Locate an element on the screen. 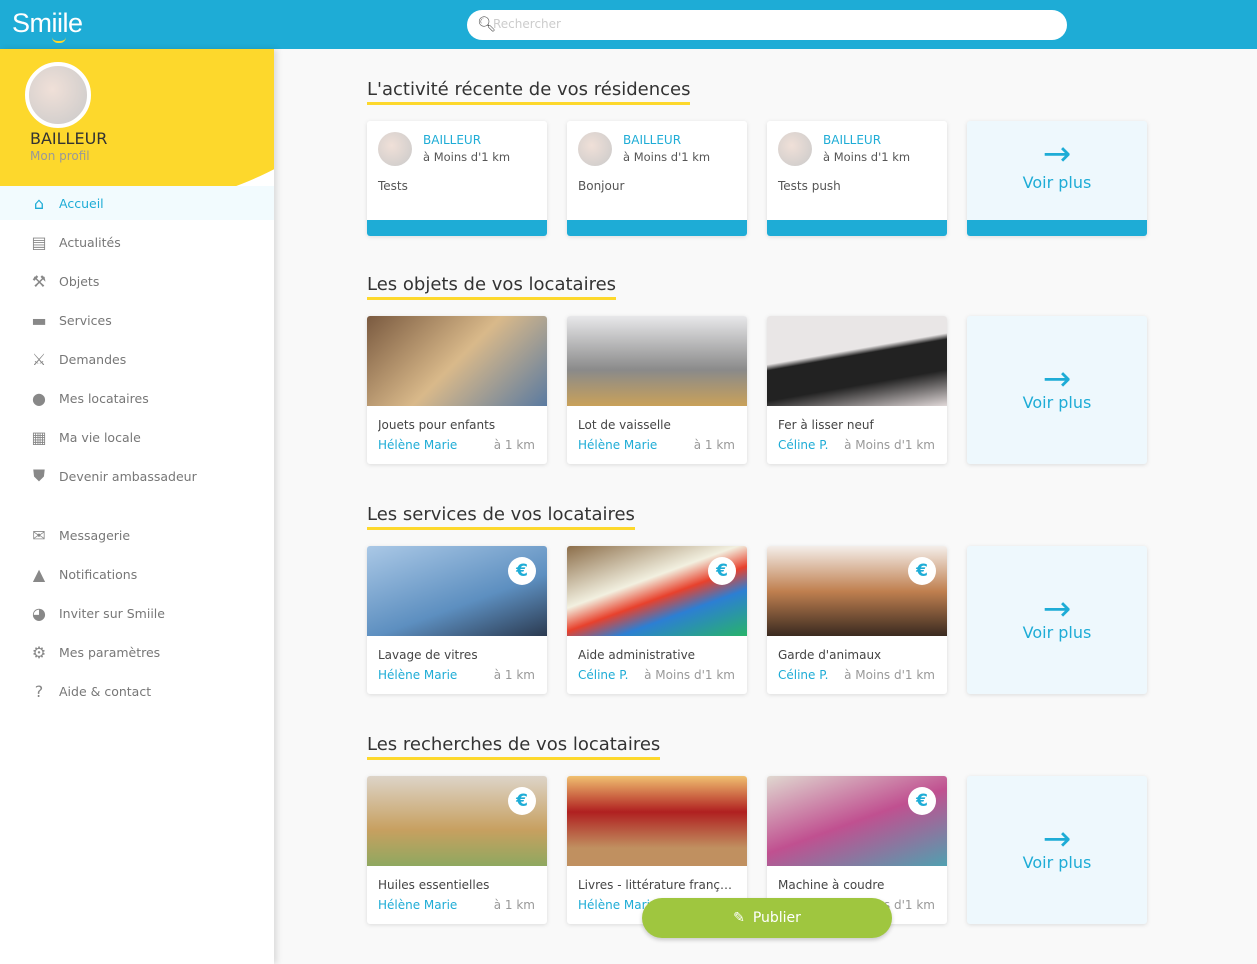 This screenshot has height=964, width=1257. sidebar-item-label: Objets is located at coordinates (79, 281).